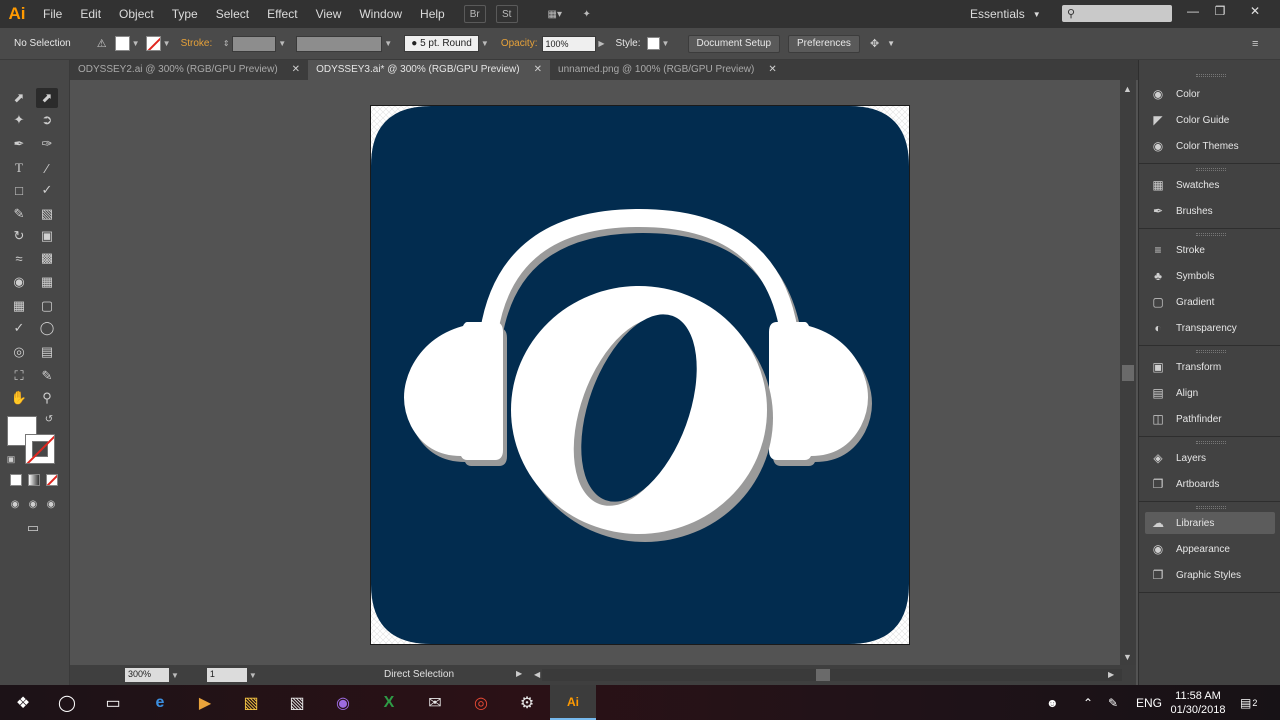 The image size is (1280, 720). I want to click on stroke-label: Stroke:, so click(197, 43).